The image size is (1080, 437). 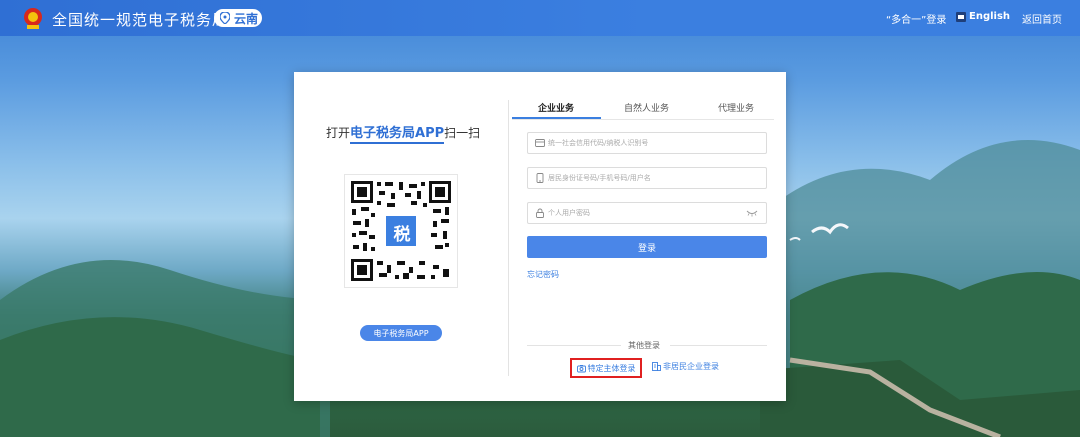 I want to click on credit-code-field, so click(x=647, y=143).